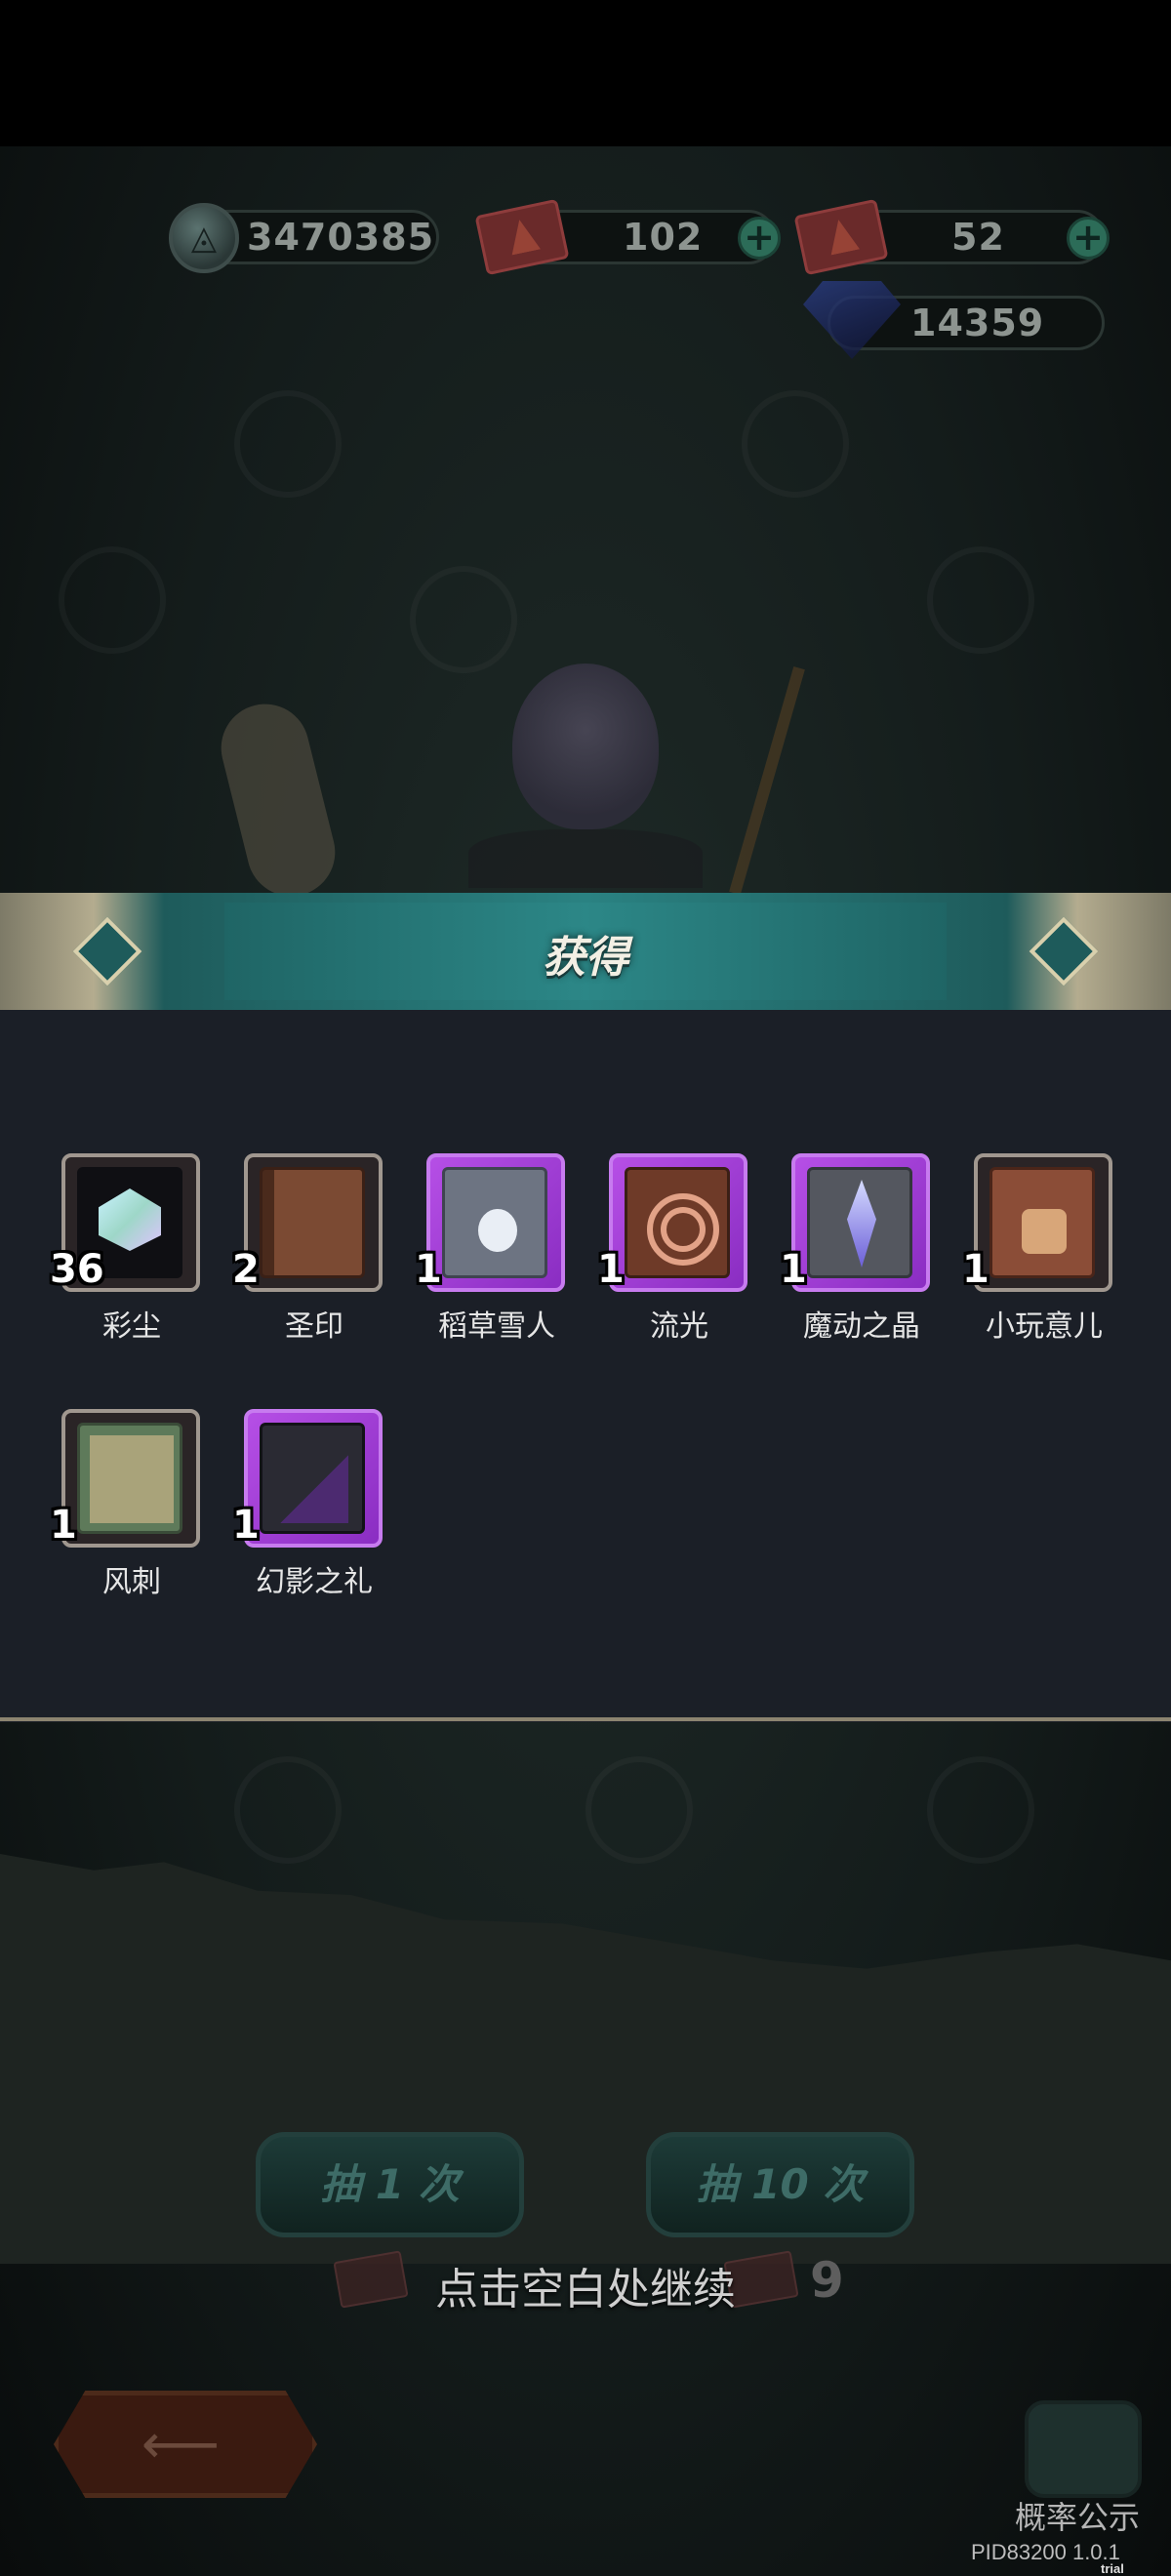  I want to click on gem-counter: 14359, so click(954, 320).